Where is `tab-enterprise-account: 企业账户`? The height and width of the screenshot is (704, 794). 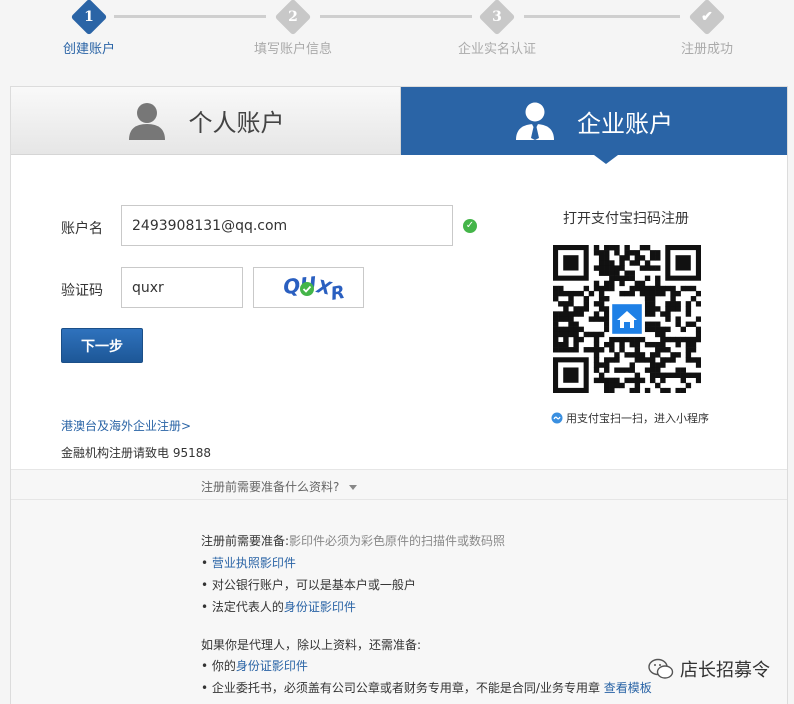 tab-enterprise-account: 企业账户 is located at coordinates (594, 121).